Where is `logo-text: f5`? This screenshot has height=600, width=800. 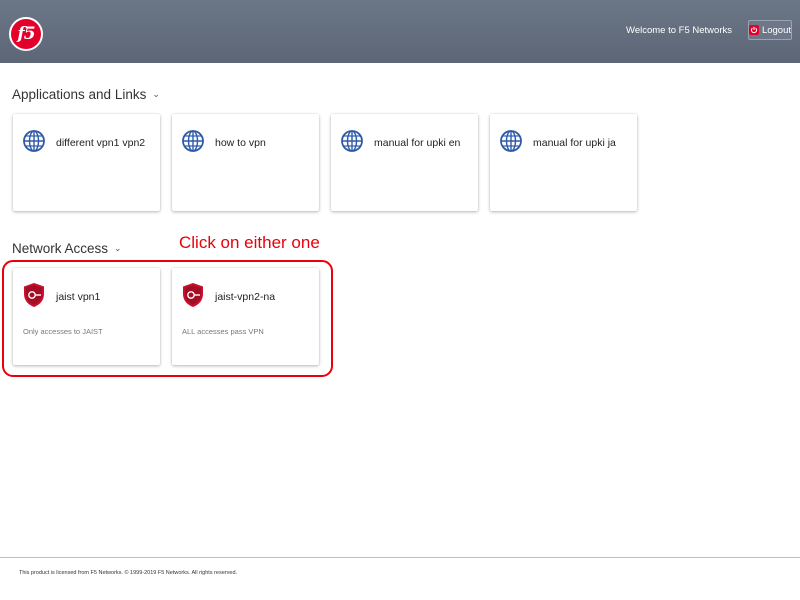 logo-text: f5 is located at coordinates (26, 34).